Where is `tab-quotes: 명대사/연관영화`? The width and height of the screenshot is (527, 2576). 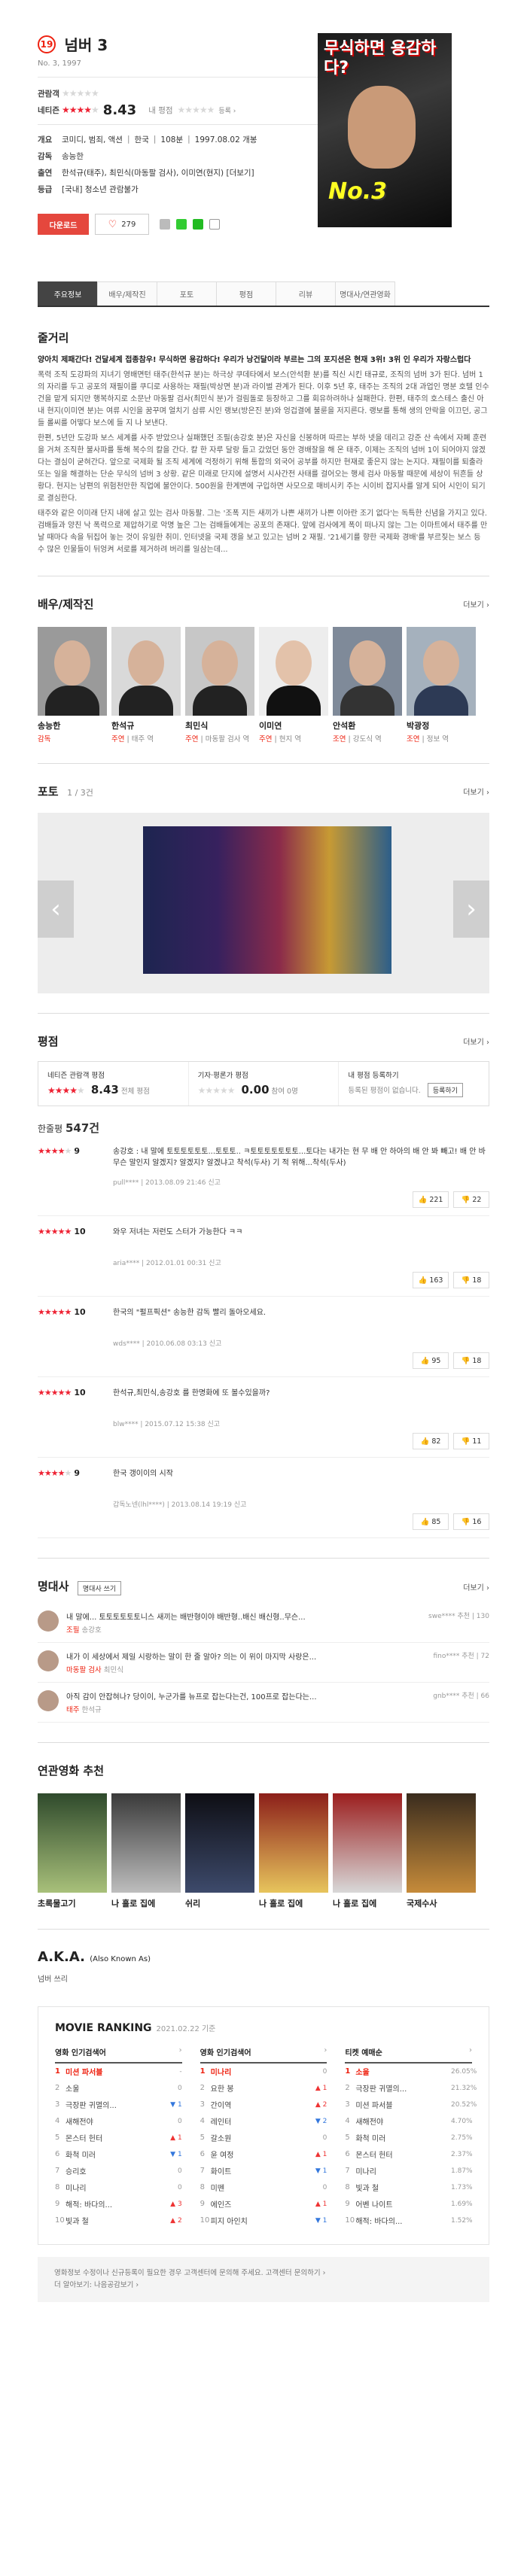
tab-quotes: 명대사/연관영화 is located at coordinates (365, 293).